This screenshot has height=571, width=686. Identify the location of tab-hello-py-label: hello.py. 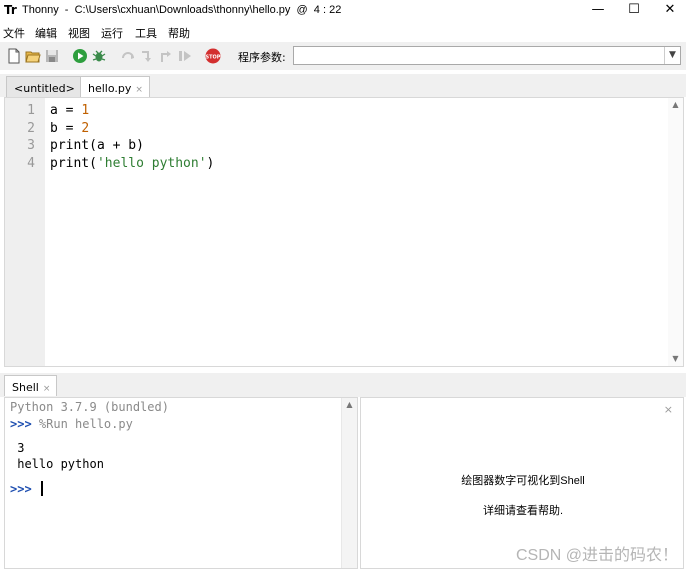
(110, 88).